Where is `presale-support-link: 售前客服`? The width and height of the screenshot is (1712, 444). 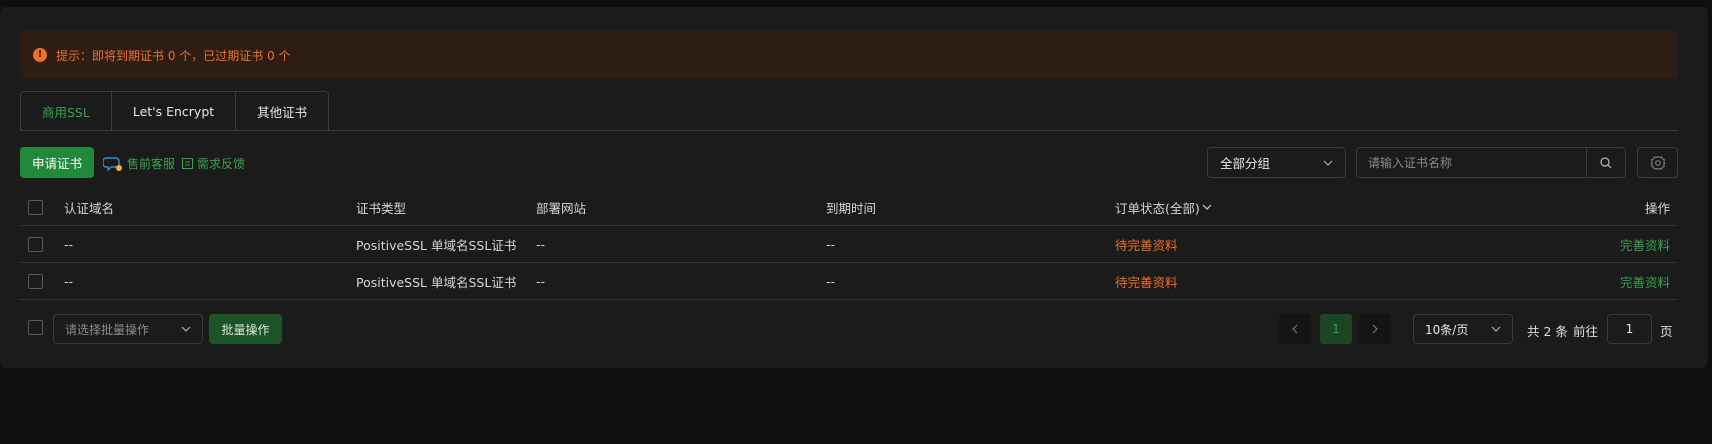 presale-support-link: 售前客服 is located at coordinates (139, 163).